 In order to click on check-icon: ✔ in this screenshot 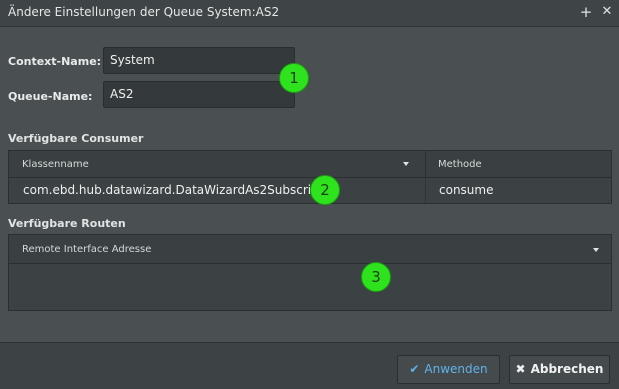, I will do `click(414, 369)`.